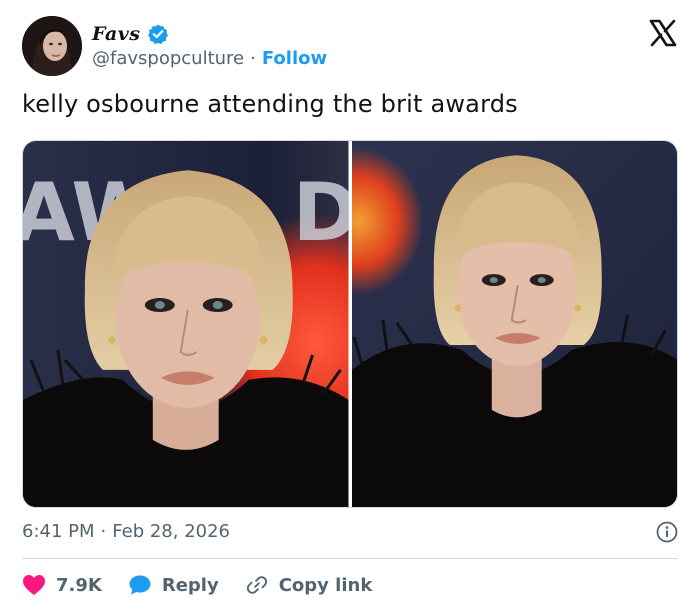  I want to click on x-logo-icon, so click(663, 33).